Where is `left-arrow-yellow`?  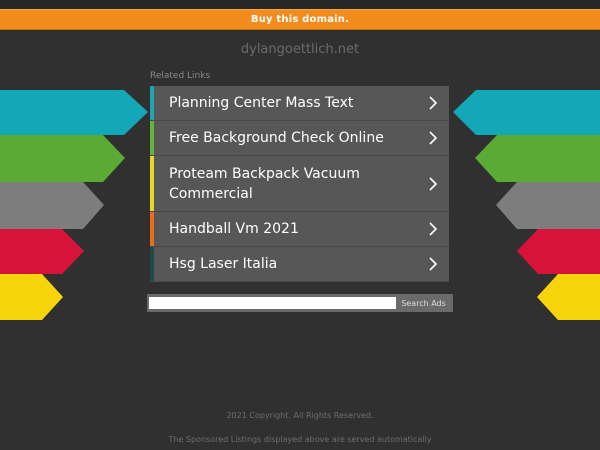 left-arrow-yellow is located at coordinates (31, 297).